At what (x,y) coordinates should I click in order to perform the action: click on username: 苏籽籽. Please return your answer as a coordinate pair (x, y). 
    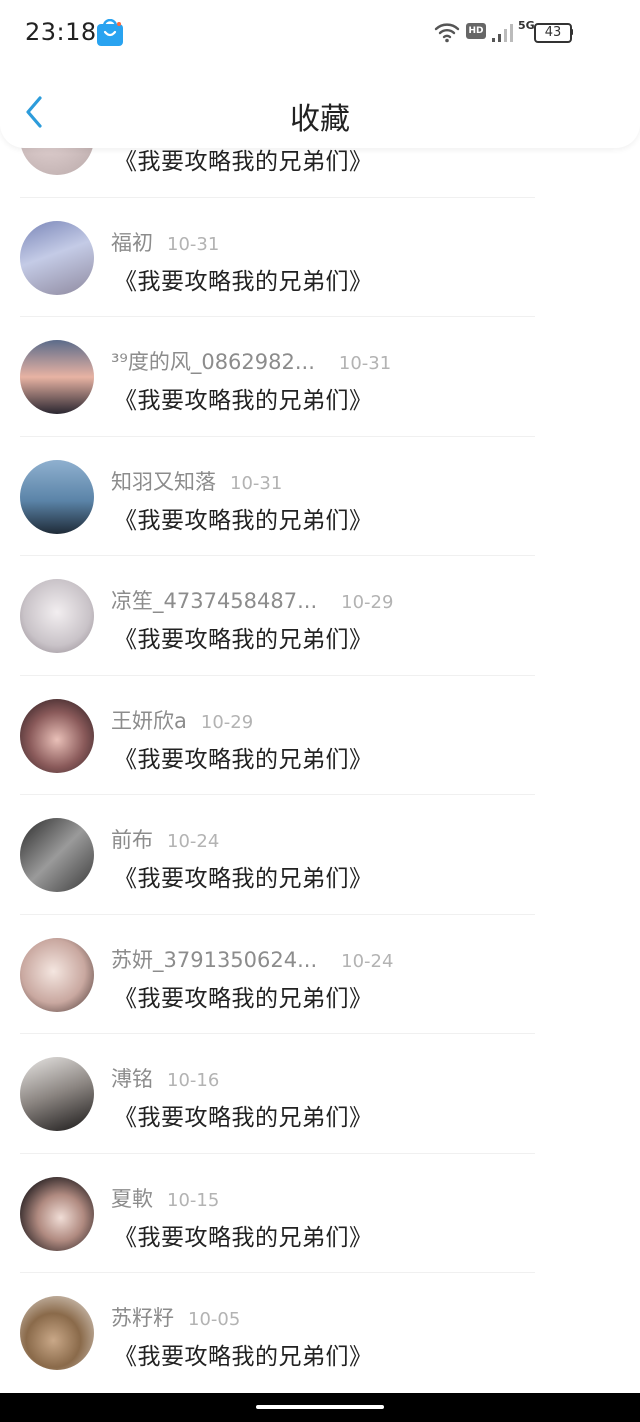
    Looking at the image, I should click on (142, 1318).